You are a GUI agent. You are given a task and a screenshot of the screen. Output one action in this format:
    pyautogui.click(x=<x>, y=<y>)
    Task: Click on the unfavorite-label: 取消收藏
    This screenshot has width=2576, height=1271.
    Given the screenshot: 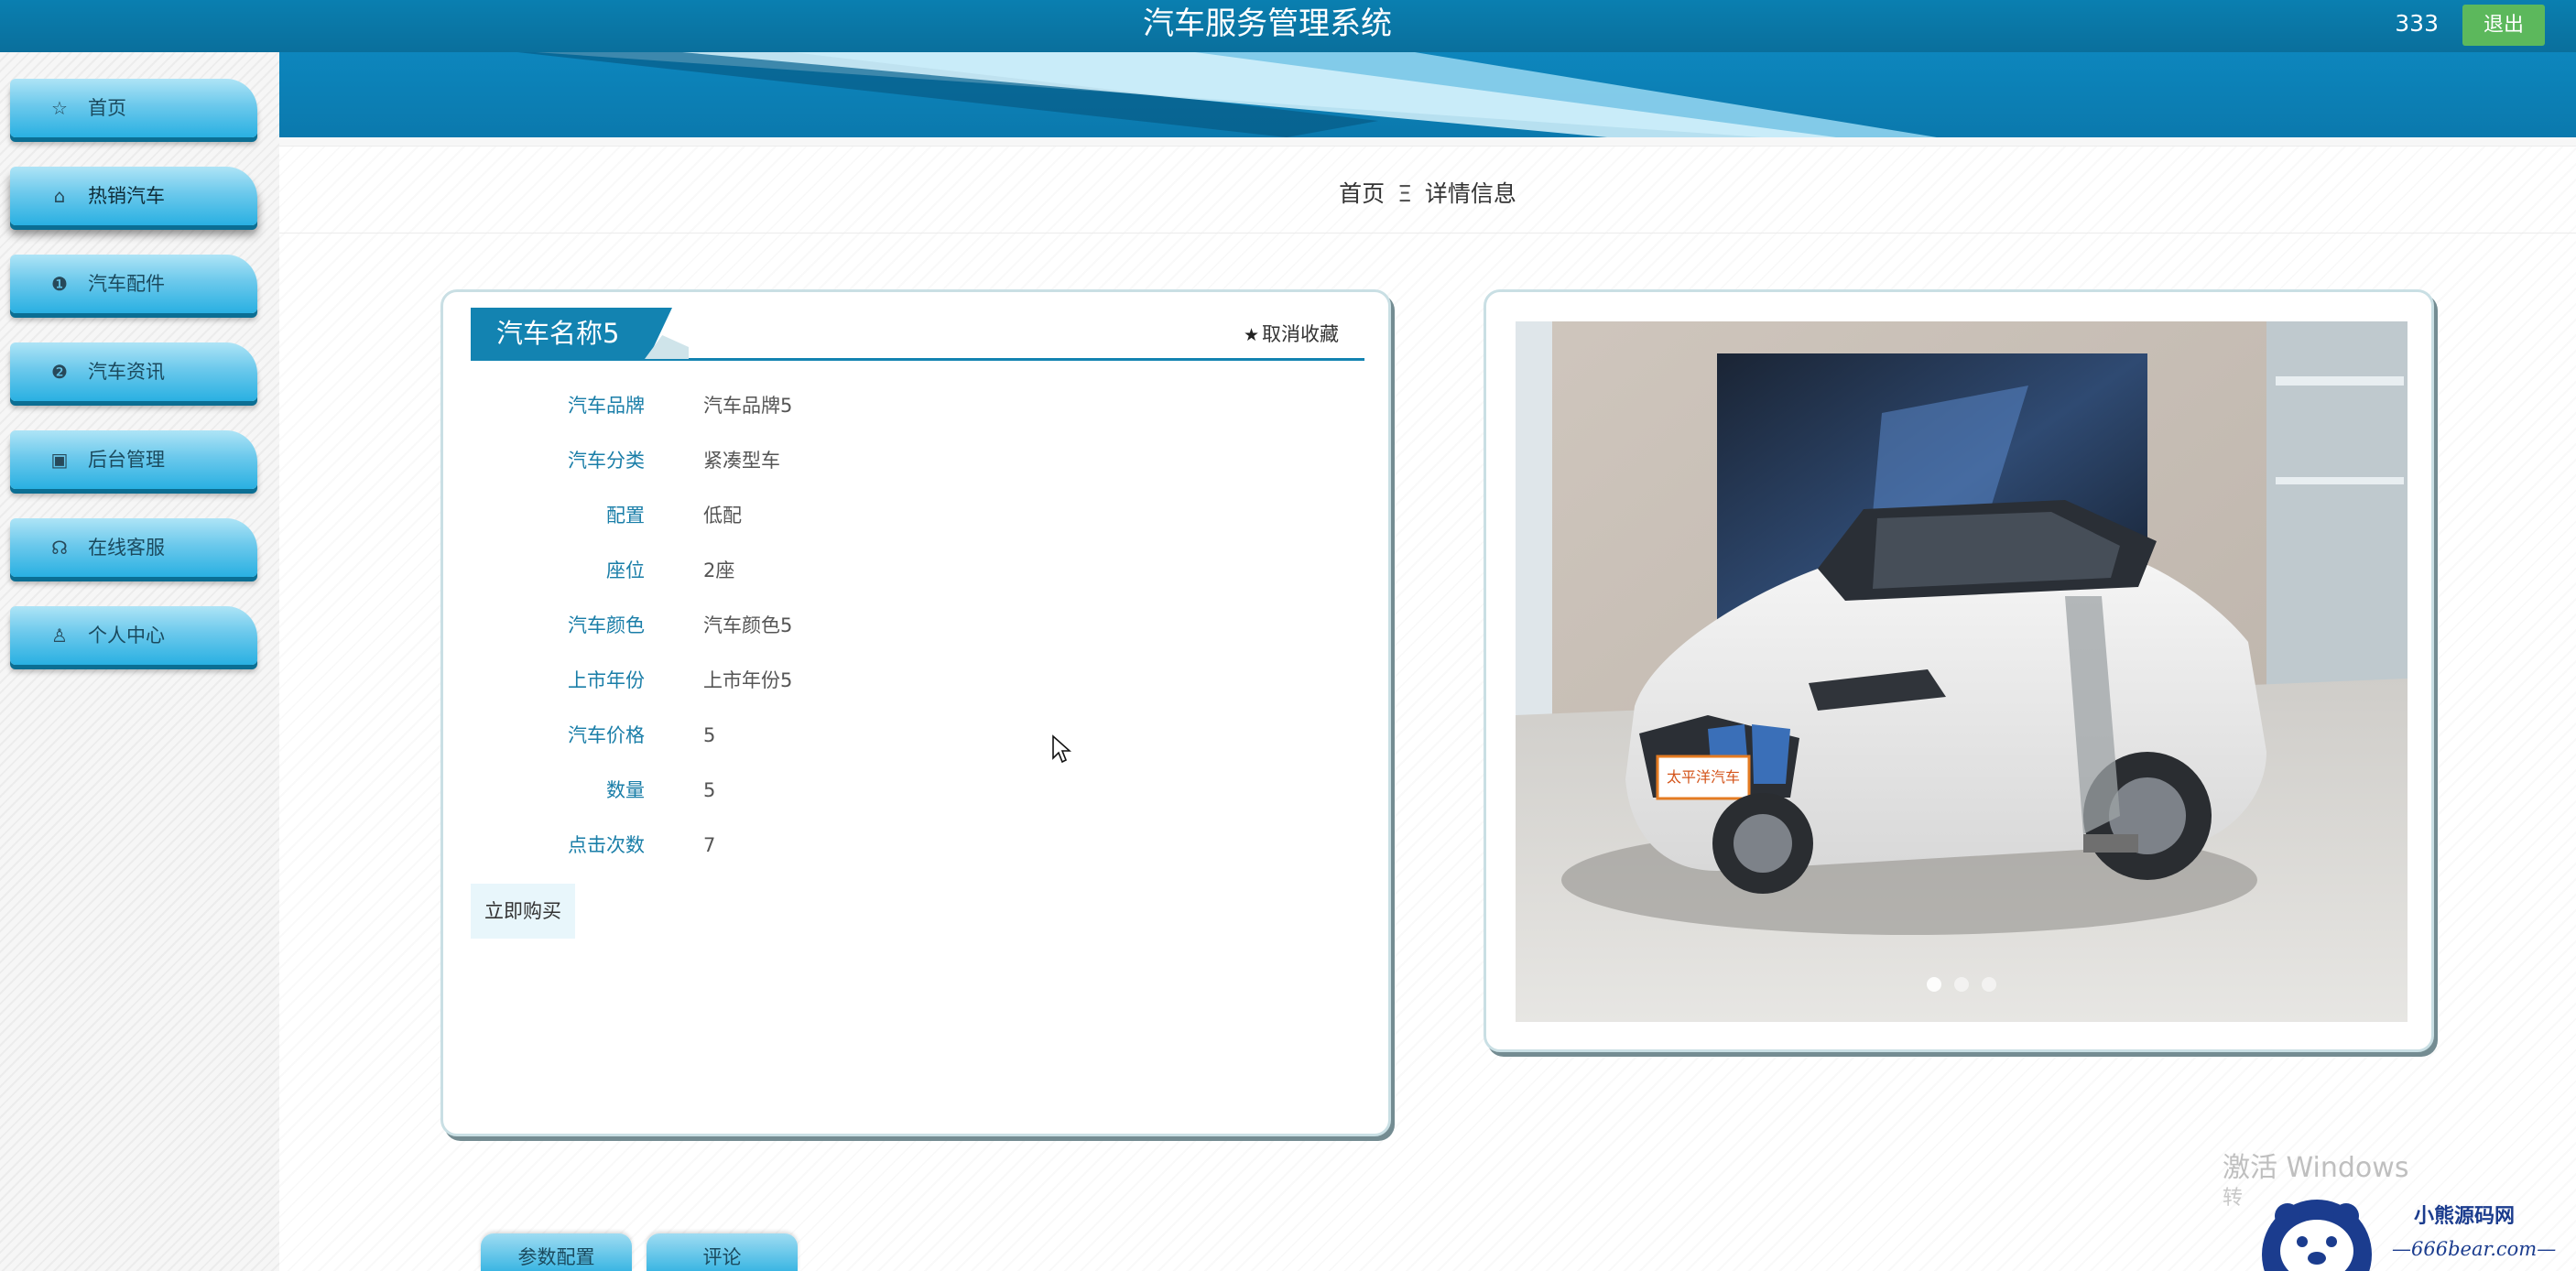 What is the action you would take?
    pyautogui.click(x=1300, y=334)
    